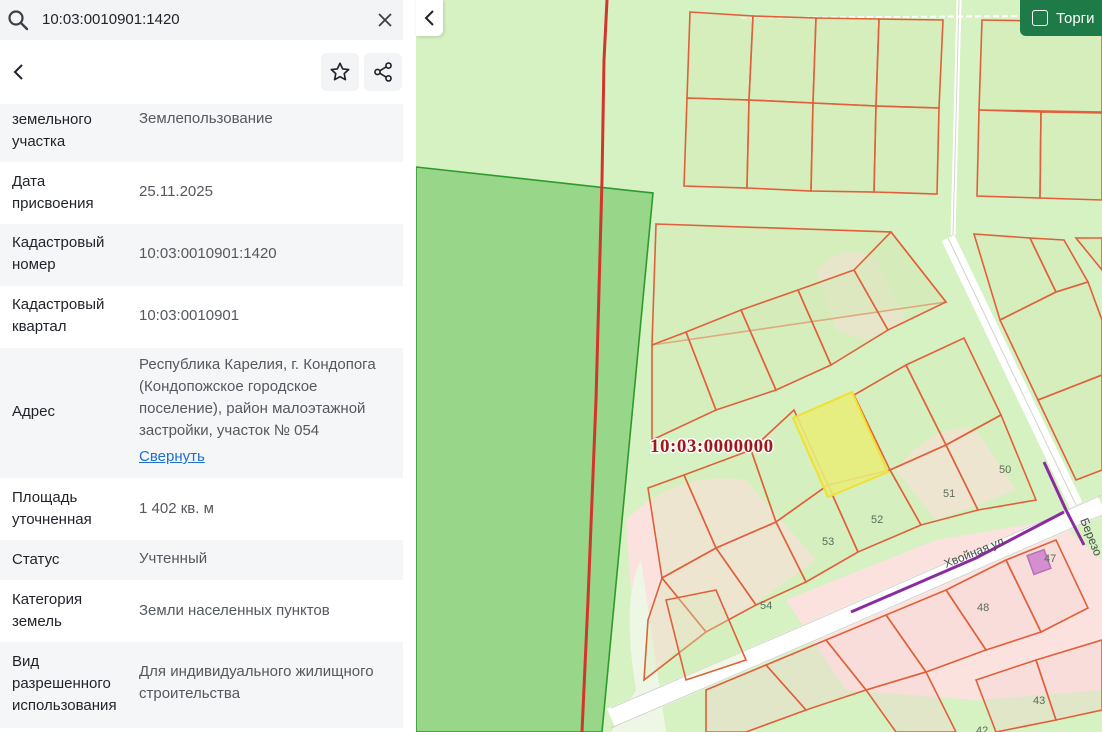 The image size is (1102, 732). What do you see at coordinates (892, 106) in the screenshot?
I see `plot-grid-north` at bounding box center [892, 106].